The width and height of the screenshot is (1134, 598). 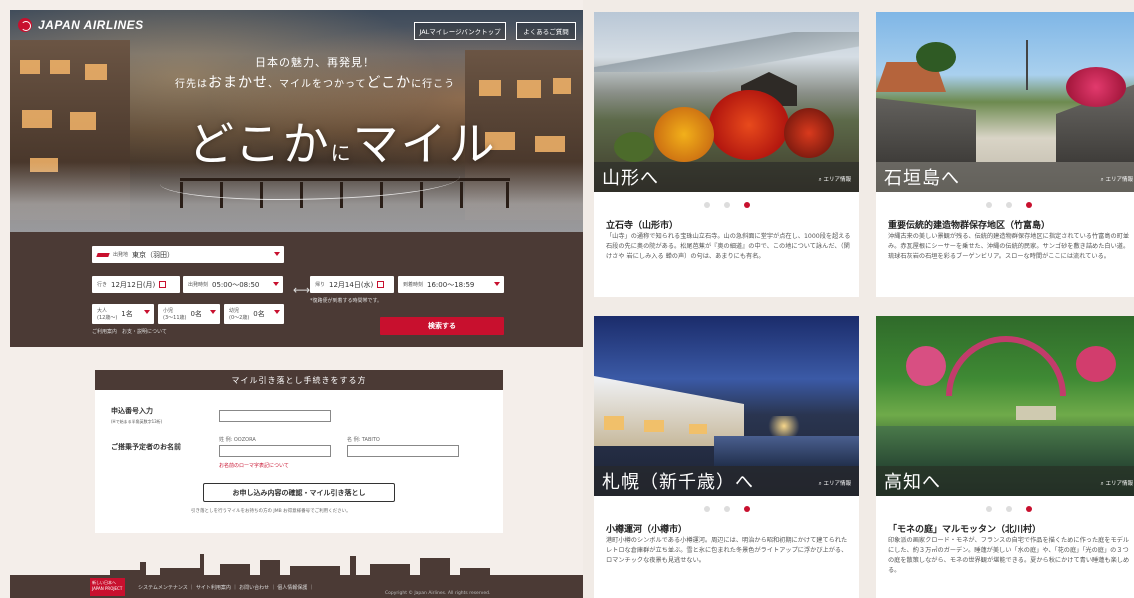 I want to click on plane-icon, so click(x=103, y=254).